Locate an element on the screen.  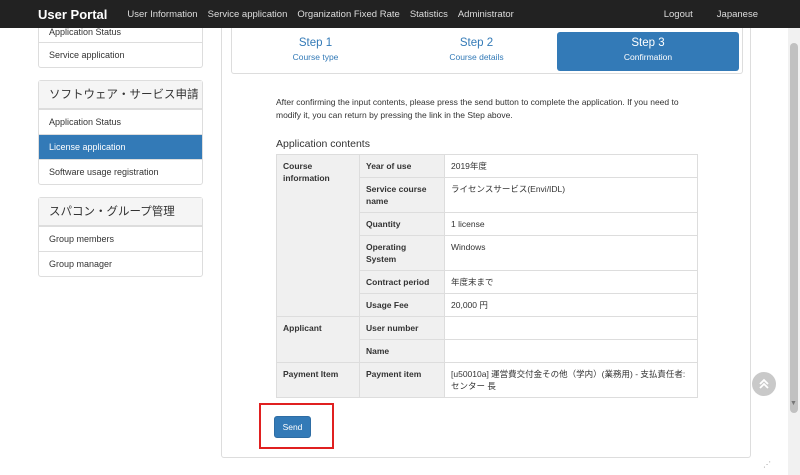
step-3-title: Step 3 is located at coordinates (648, 43).